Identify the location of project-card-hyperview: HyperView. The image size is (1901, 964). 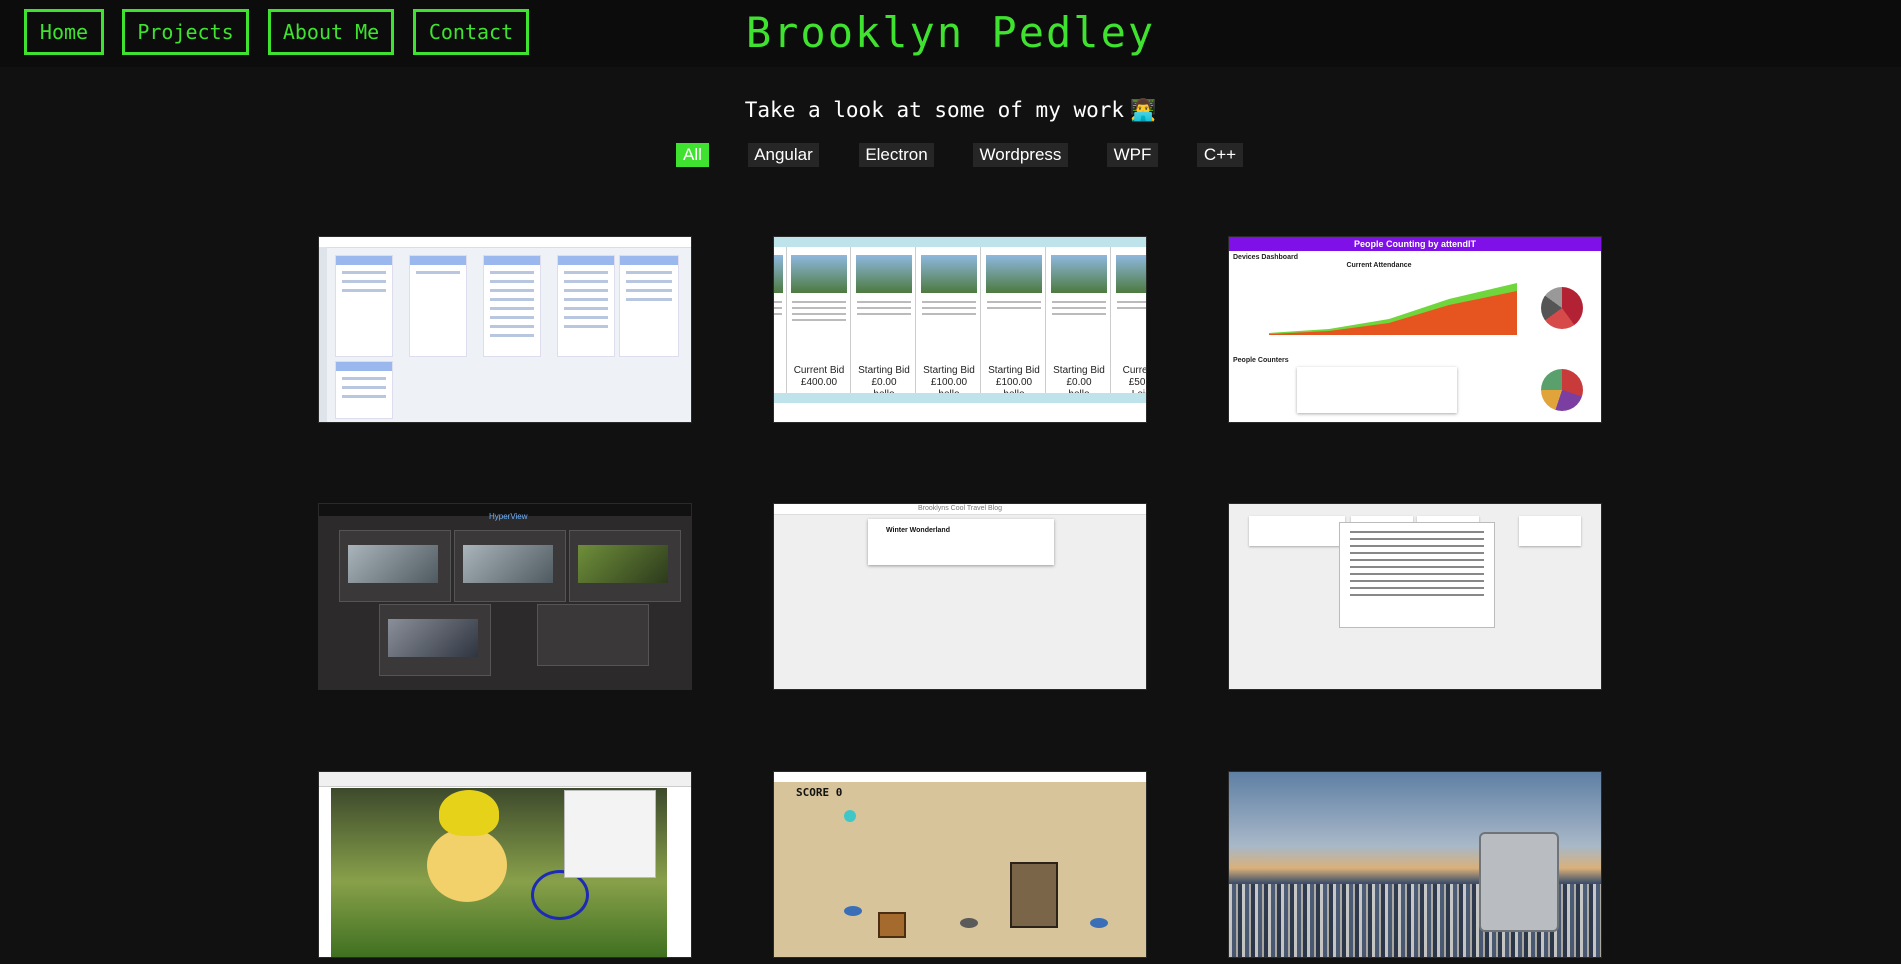
(505, 596).